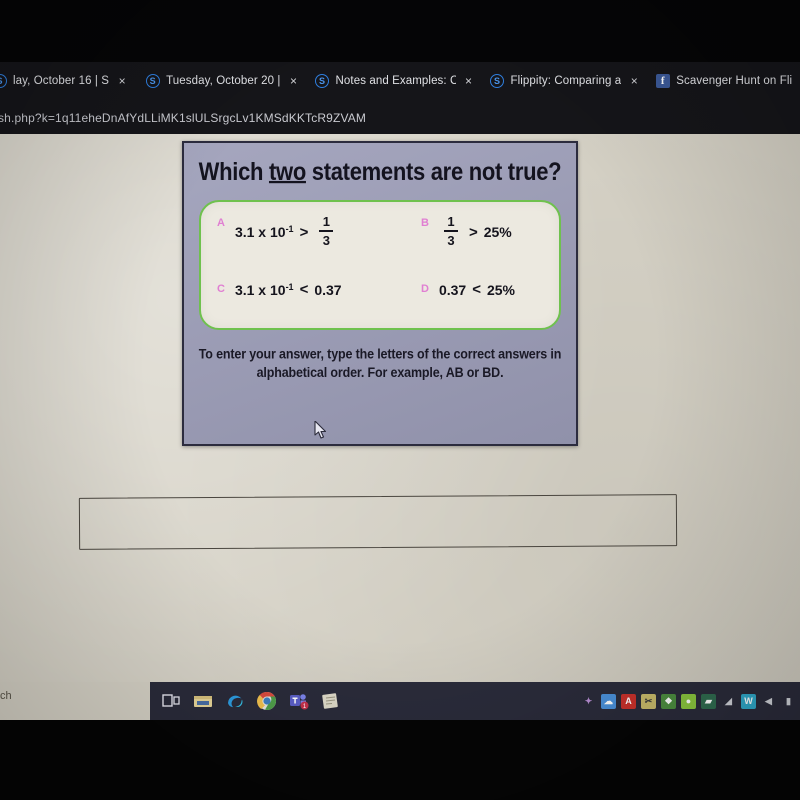 This screenshot has height=800, width=800. Describe the element at coordinates (288, 289) in the screenshot. I see `option-expression: 3.1 x 10 -1 < 0.37` at that location.